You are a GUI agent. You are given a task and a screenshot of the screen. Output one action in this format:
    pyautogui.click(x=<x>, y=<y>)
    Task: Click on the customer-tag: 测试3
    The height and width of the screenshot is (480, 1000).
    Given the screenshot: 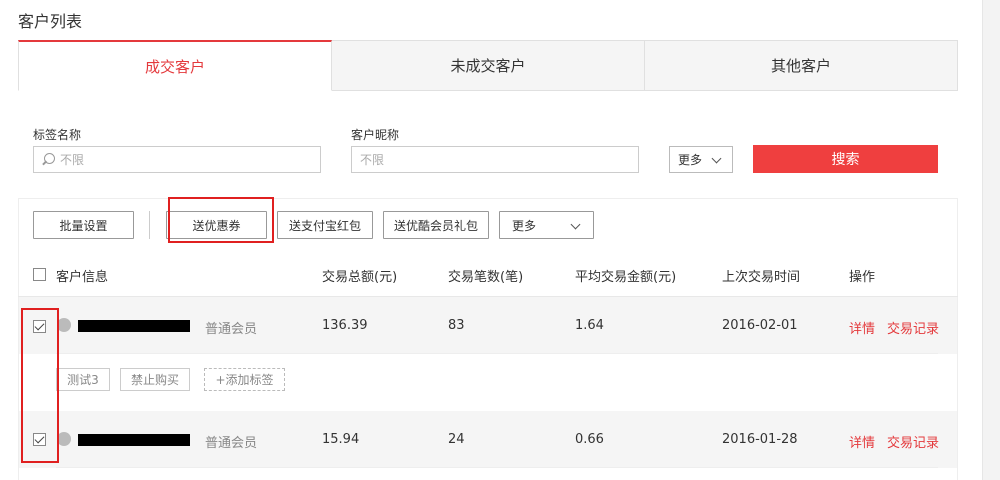 What is the action you would take?
    pyautogui.click(x=83, y=379)
    